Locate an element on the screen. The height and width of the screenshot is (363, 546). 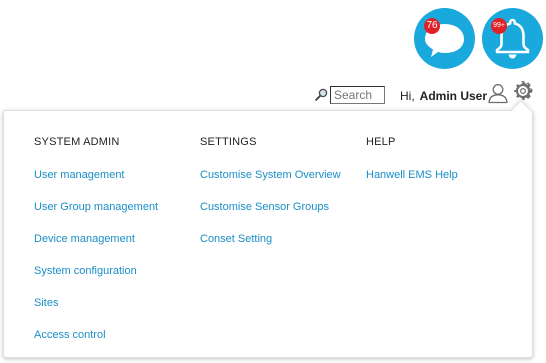
help-column: HELP Hanwell EMS Help is located at coordinates (412, 167).